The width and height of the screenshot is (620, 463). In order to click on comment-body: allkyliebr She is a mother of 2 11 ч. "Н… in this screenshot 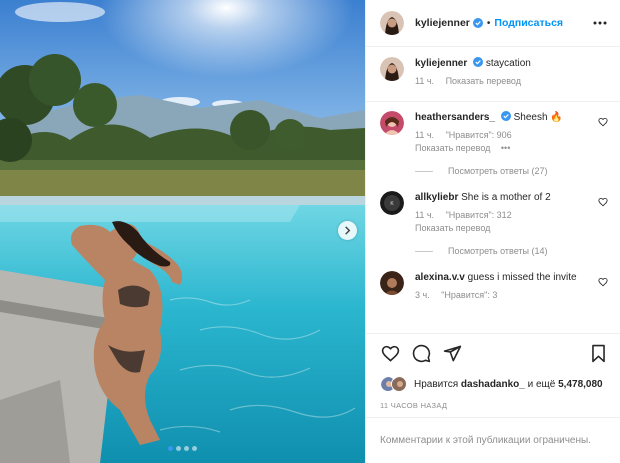, I will do `click(511, 212)`.